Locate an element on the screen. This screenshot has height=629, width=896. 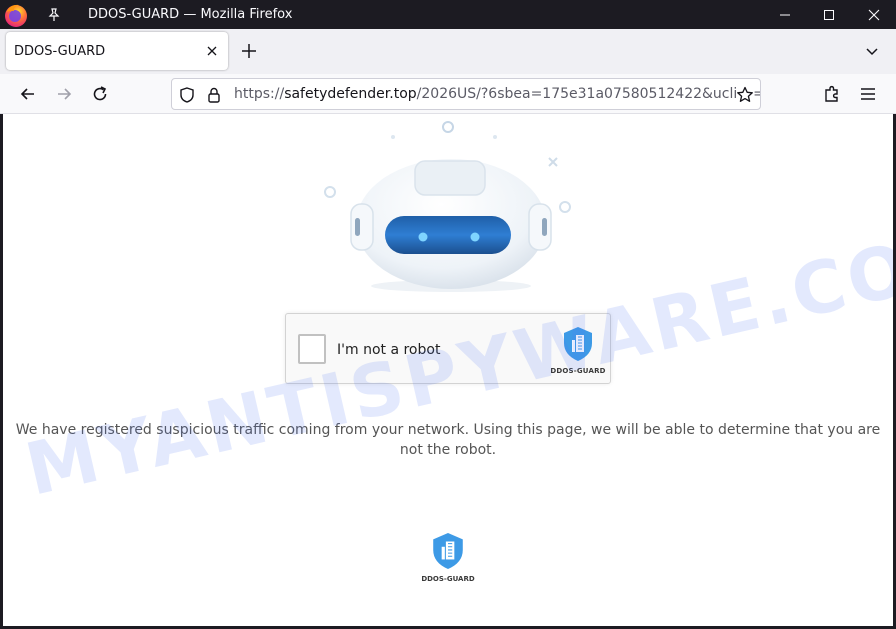
captcha-label: I'm not a robot is located at coordinates (389, 350).